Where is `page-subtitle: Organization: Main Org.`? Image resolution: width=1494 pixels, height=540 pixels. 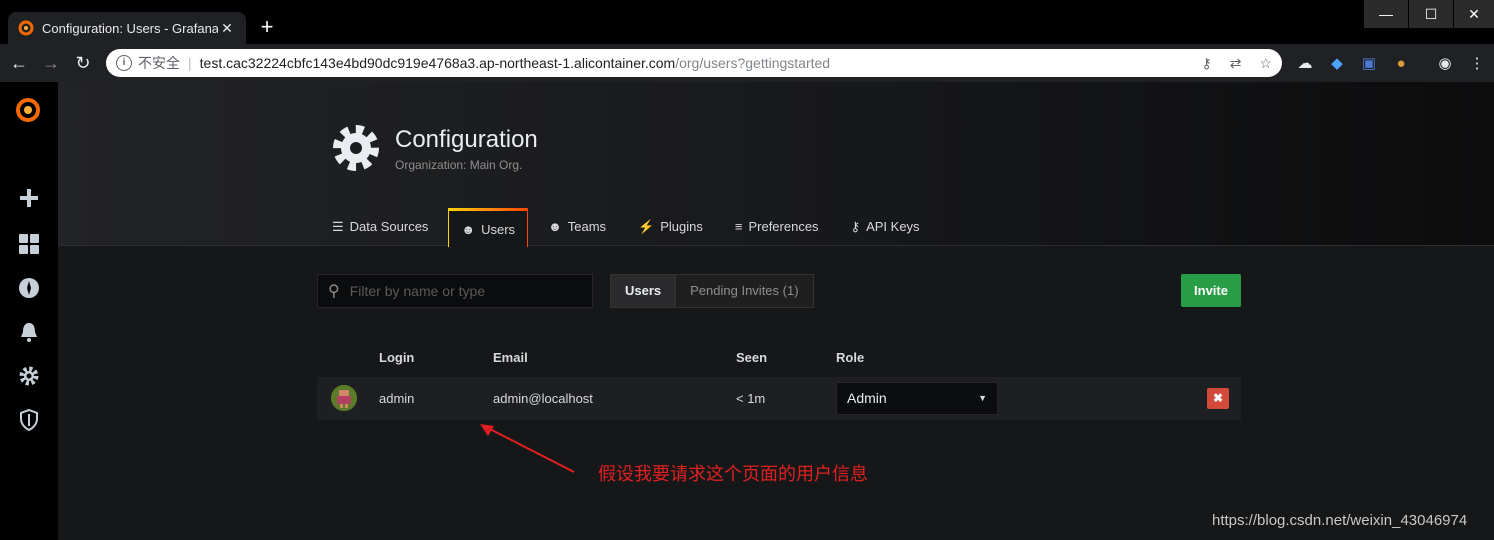 page-subtitle: Organization: Main Org. is located at coordinates (459, 165).